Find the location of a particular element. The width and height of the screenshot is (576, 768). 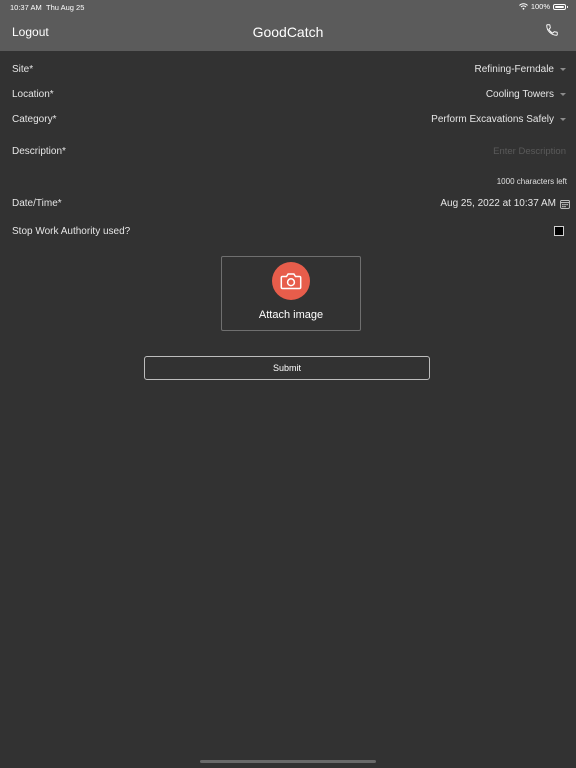

datetime-picker: Aug 25, 2022 at 10:37 AM is located at coordinates (505, 203).